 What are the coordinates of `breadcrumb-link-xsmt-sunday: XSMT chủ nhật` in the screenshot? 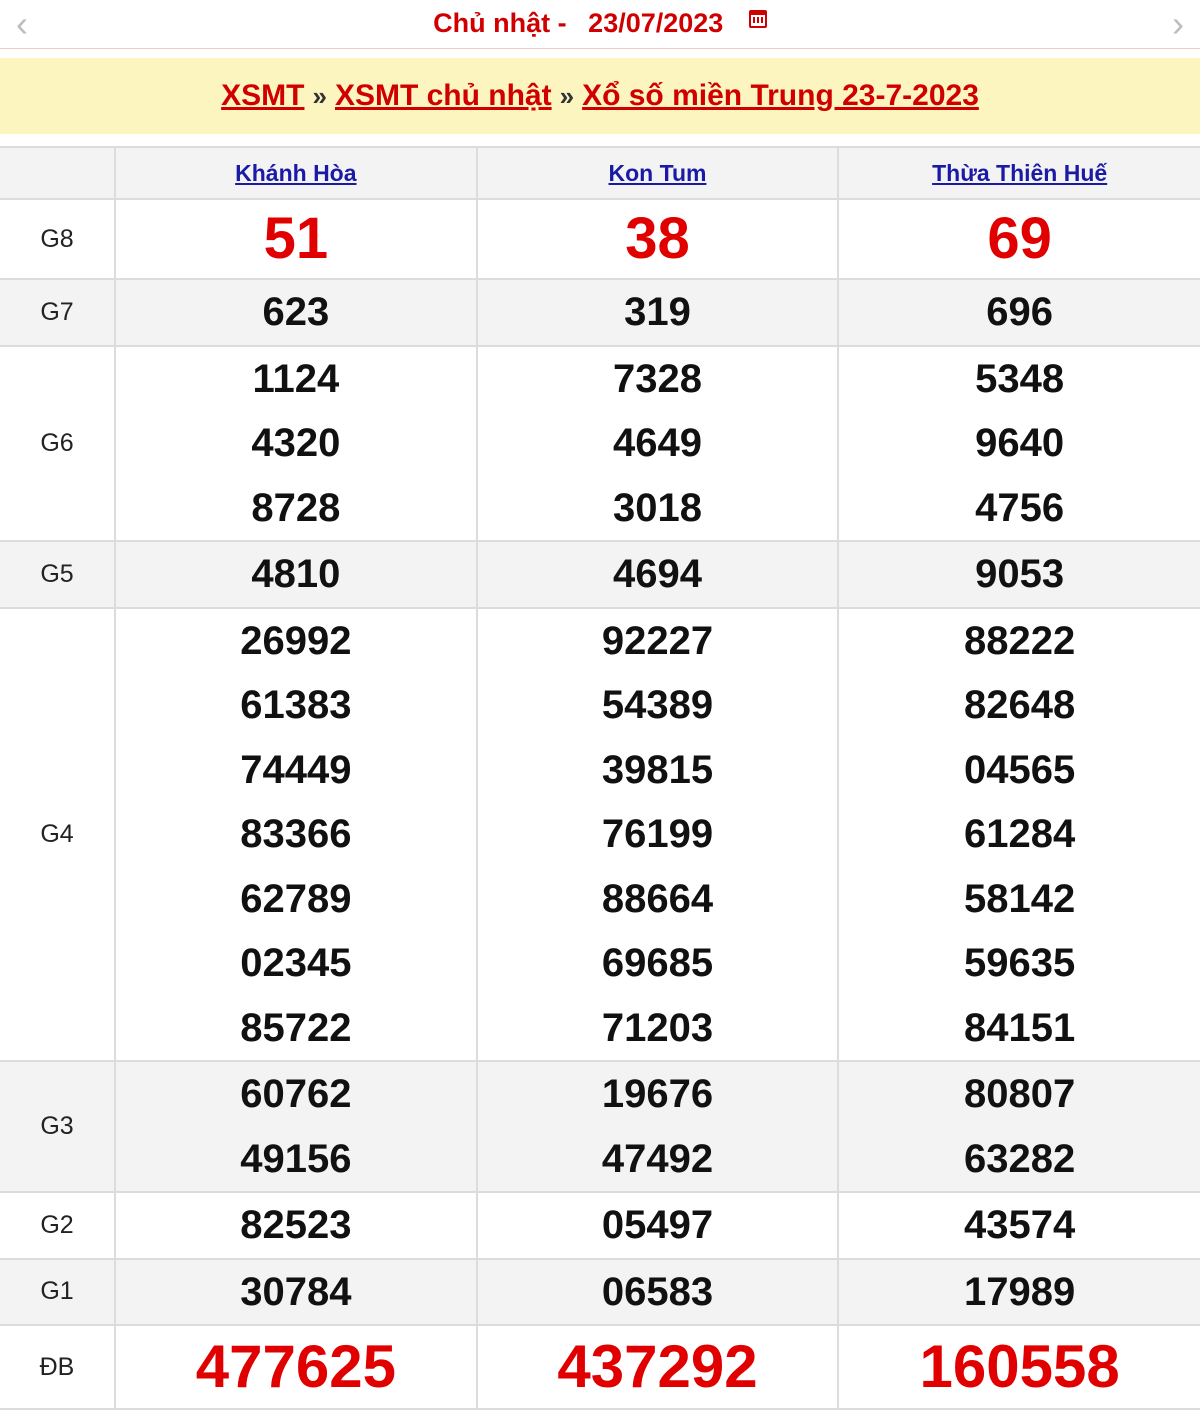 It's located at (443, 95).